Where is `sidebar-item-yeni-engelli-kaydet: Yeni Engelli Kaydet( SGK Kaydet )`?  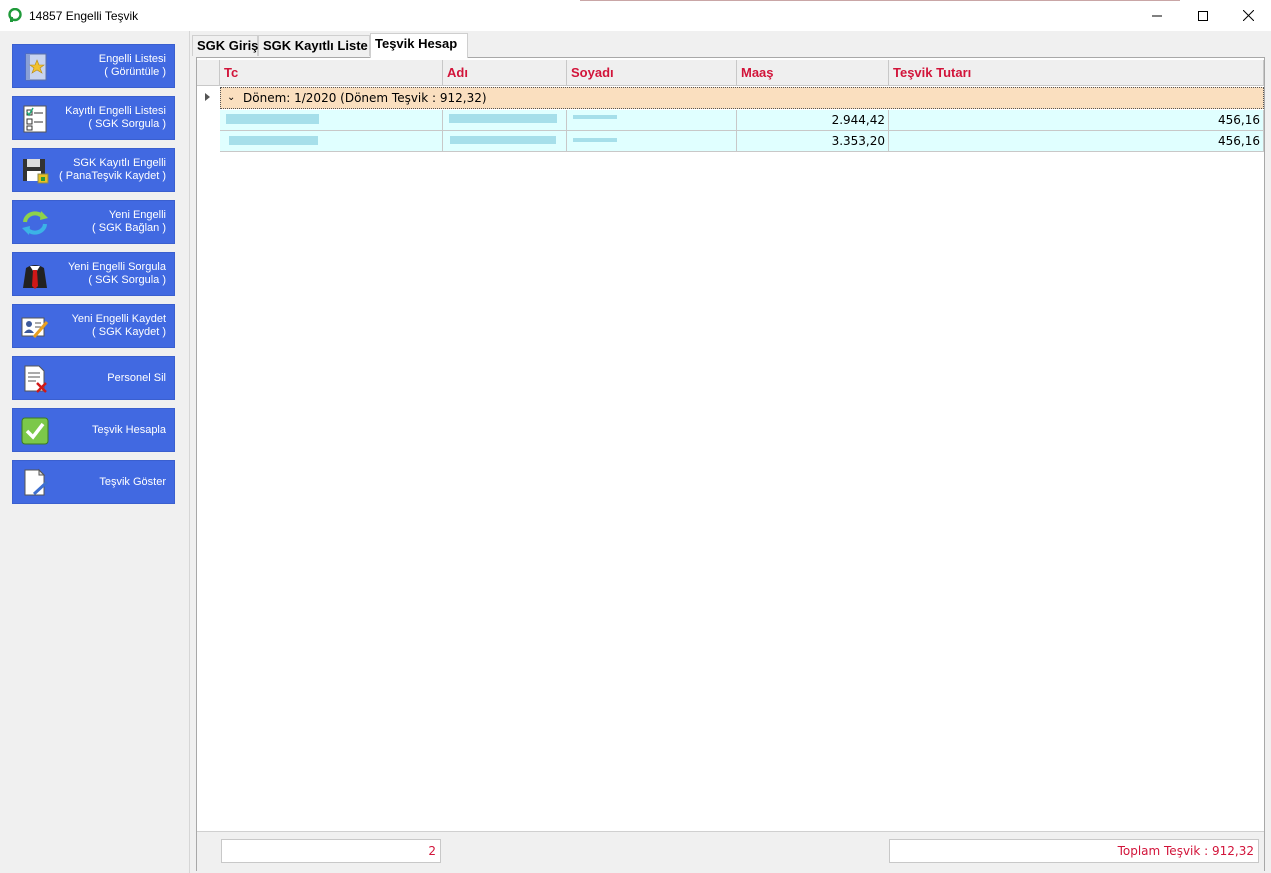 sidebar-item-yeni-engelli-kaydet: Yeni Engelli Kaydet( SGK Kaydet ) is located at coordinates (93, 326).